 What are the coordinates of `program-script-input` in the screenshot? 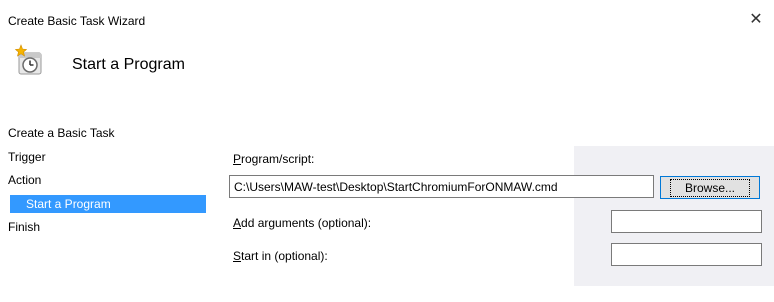 It's located at (441, 186).